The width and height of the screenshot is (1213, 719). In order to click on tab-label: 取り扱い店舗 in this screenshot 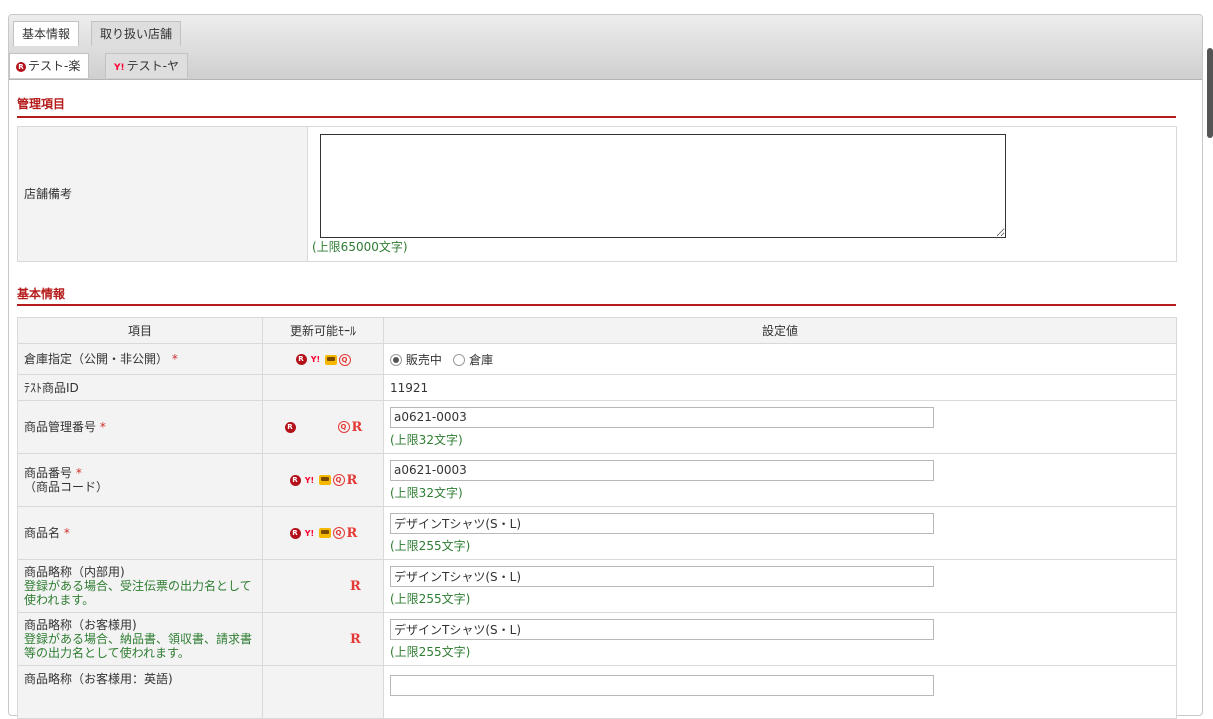, I will do `click(136, 34)`.